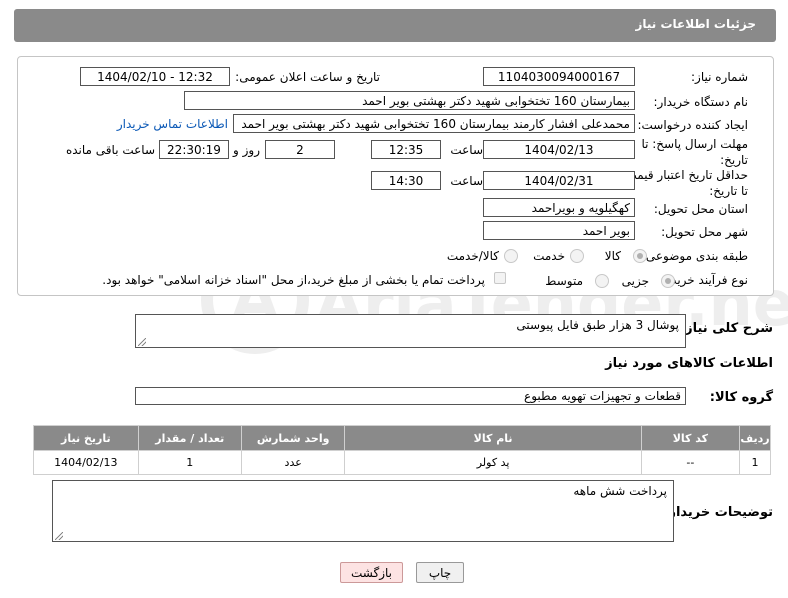 The width and height of the screenshot is (788, 598). Describe the element at coordinates (559, 149) in the screenshot. I see `reply-date-field: 1404/02/13` at that location.